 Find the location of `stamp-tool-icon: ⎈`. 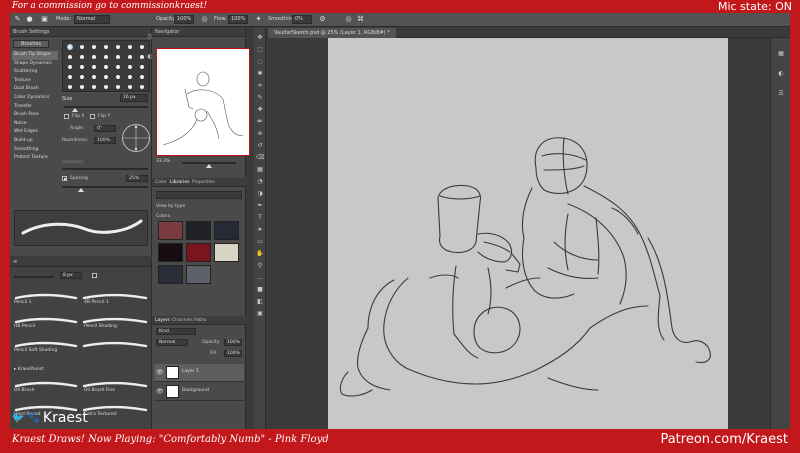

stamp-tool-icon: ⎈ is located at coordinates (260, 133).